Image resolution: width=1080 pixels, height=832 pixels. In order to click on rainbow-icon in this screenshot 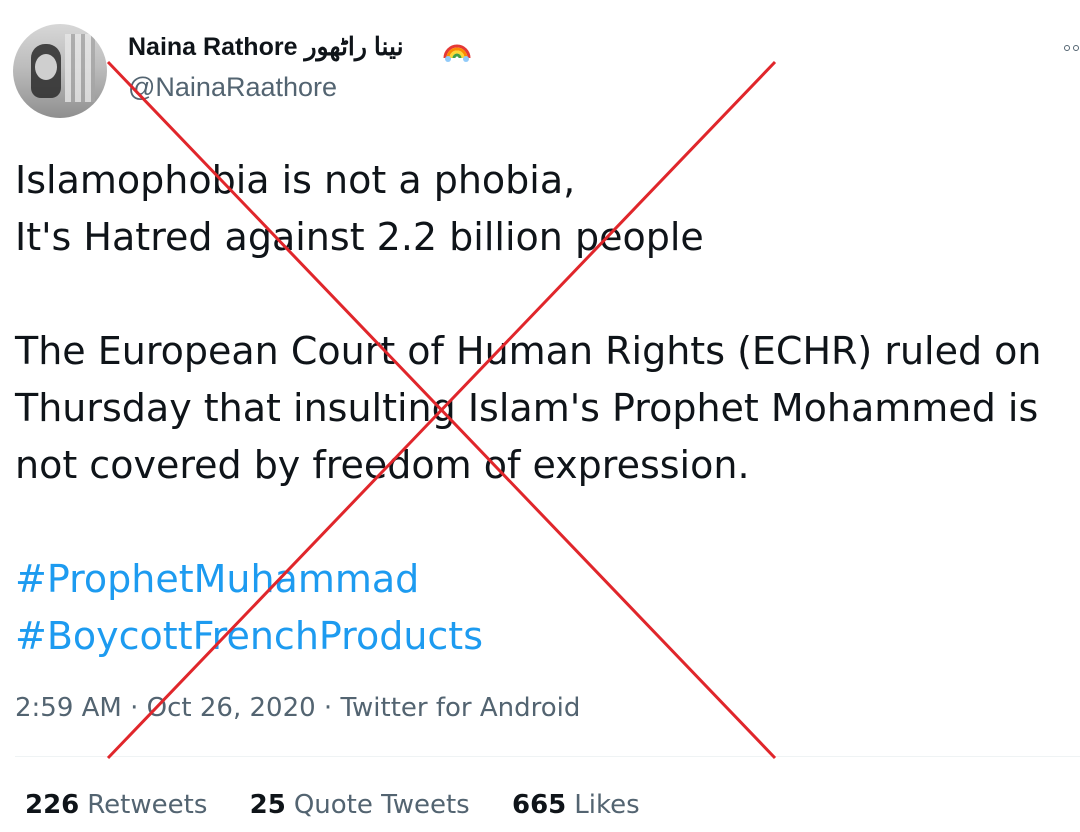, I will do `click(457, 53)`.